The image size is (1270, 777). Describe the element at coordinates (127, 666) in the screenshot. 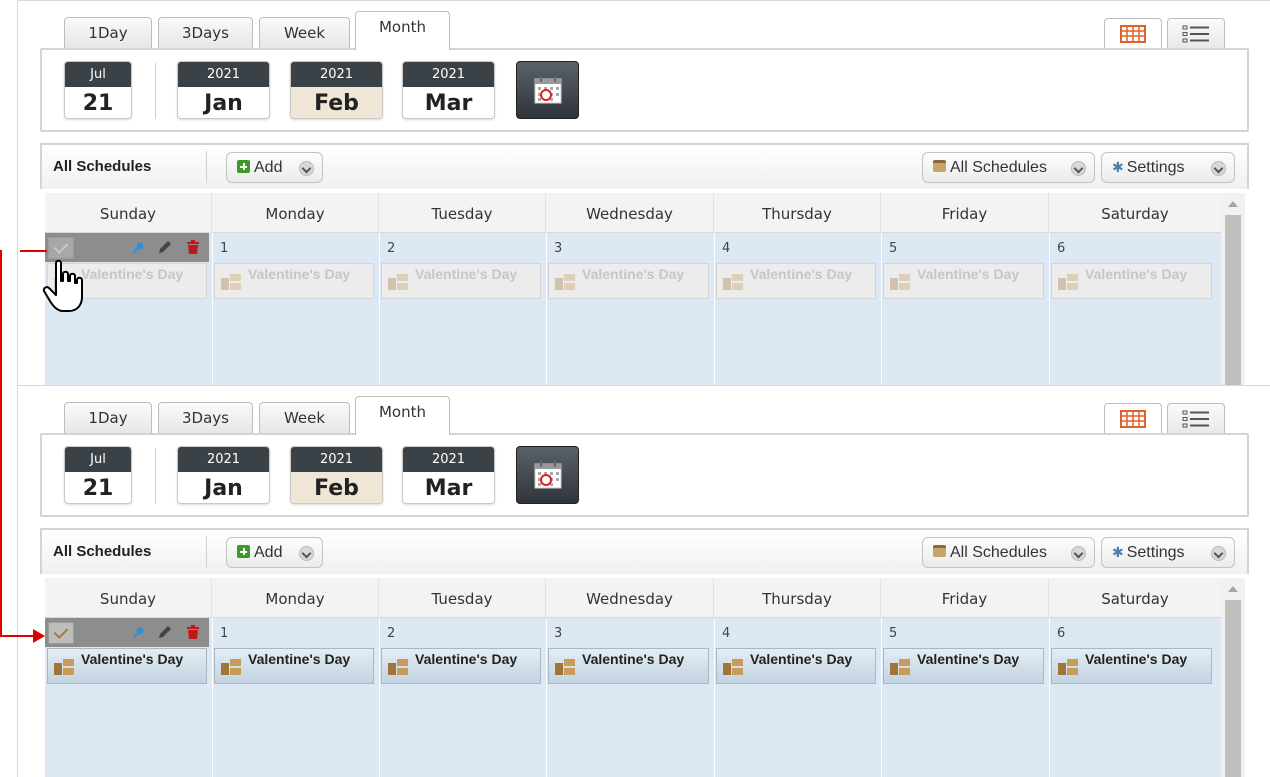

I see `event-valentines-sunday: Valentine's Day` at that location.